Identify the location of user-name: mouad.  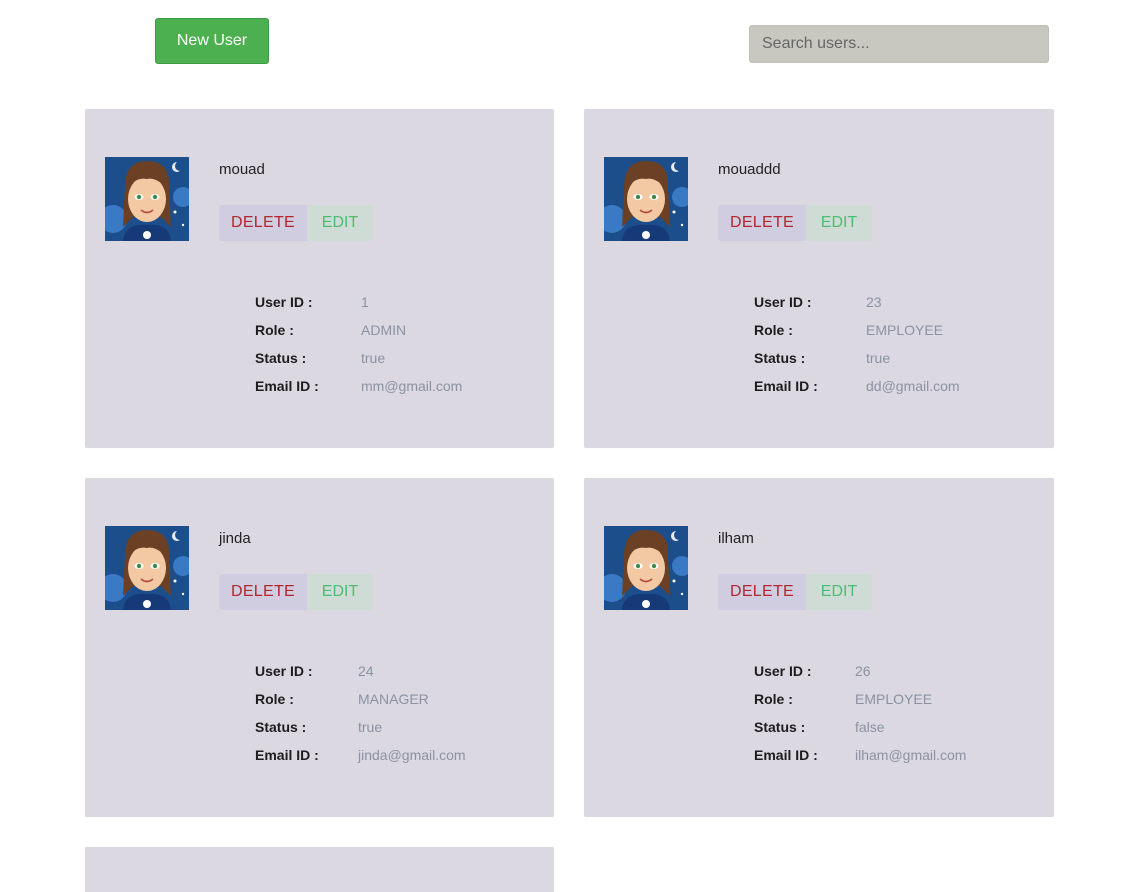
(242, 169).